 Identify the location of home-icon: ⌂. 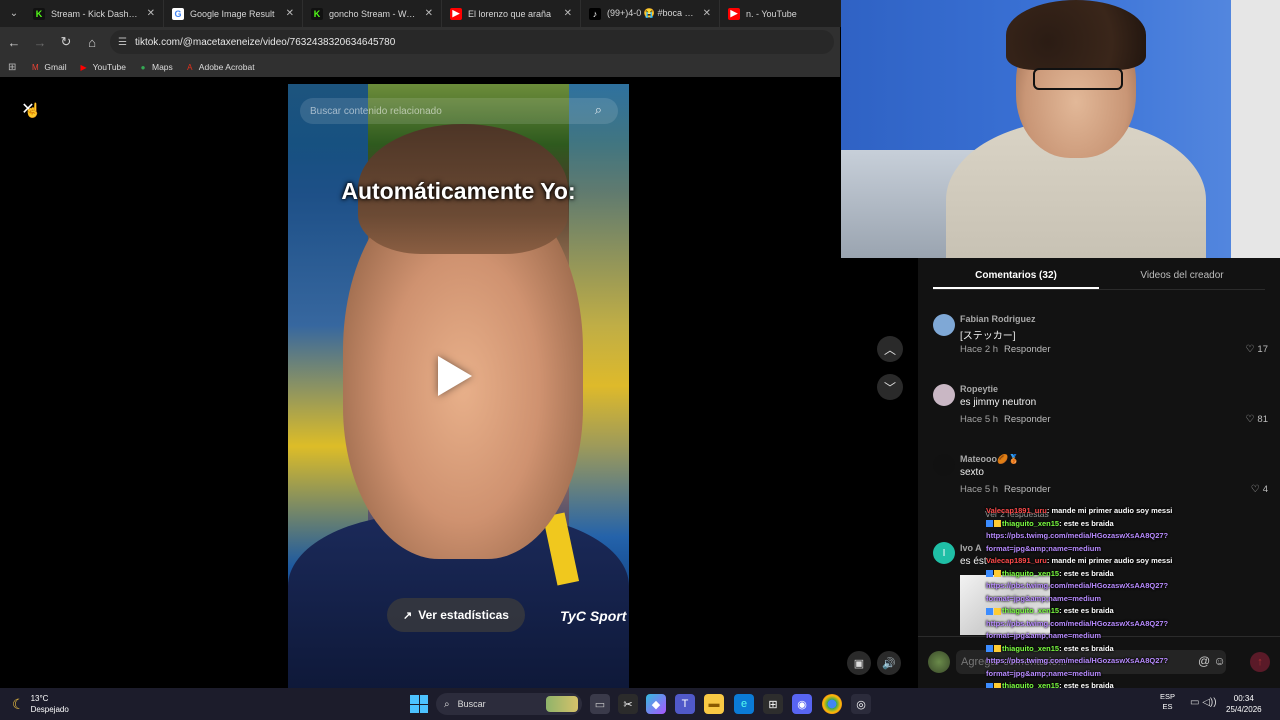
(92, 42).